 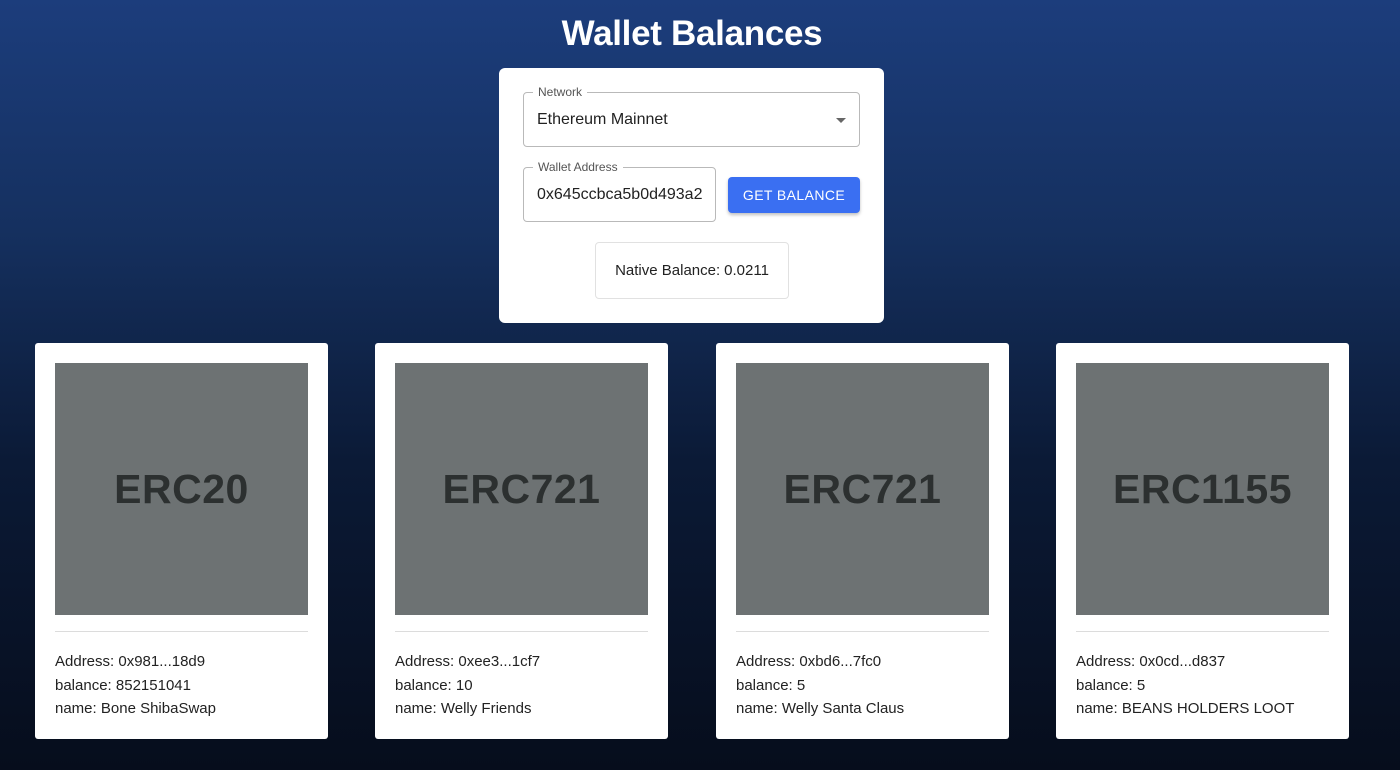 I want to click on token-address-row: Address: 0x981...18d9, so click(x=135, y=662).